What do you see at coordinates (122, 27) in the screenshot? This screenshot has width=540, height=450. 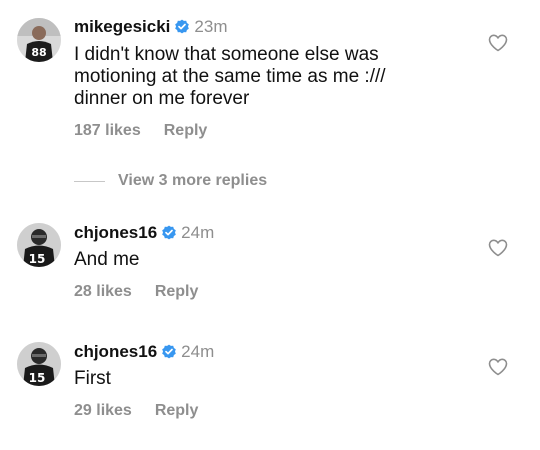 I see `username: mikegesicki` at bounding box center [122, 27].